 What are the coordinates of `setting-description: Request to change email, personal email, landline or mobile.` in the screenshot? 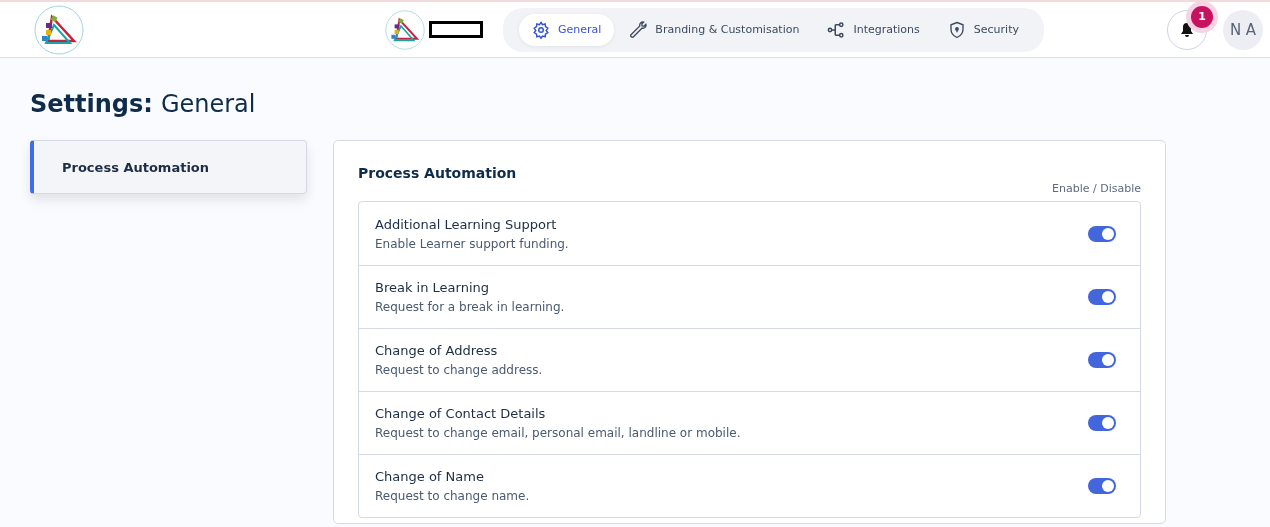 It's located at (558, 433).